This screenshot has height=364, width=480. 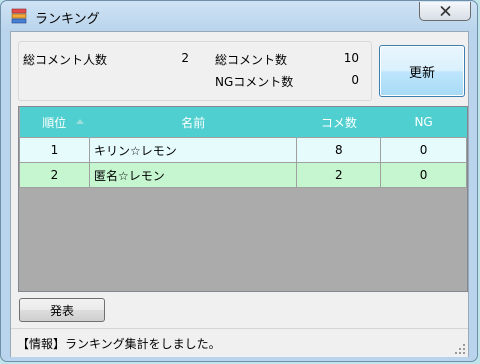 I want to click on column-header-rank-label: 順位, so click(x=54, y=122).